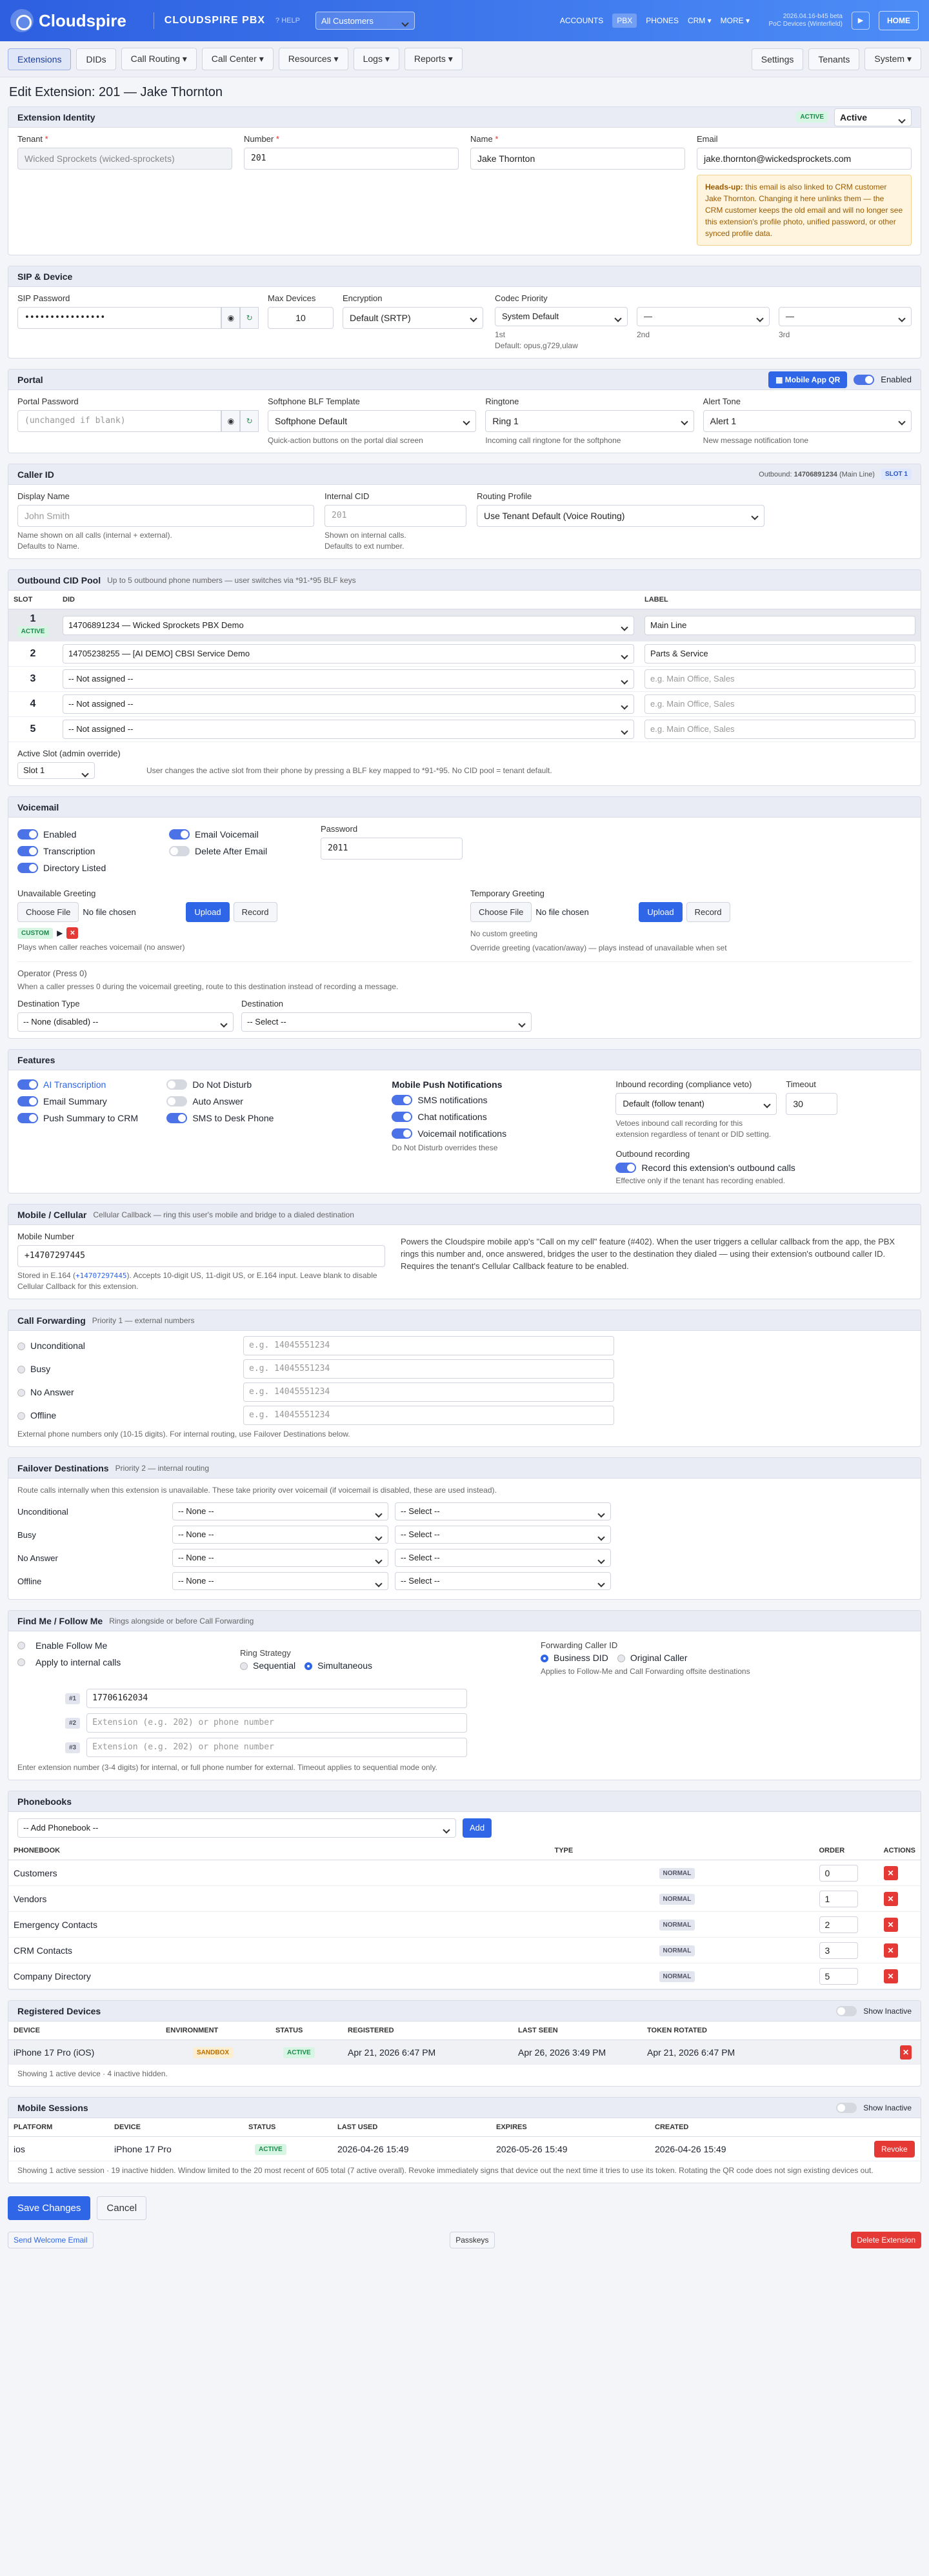  I want to click on order-field: 0, so click(838, 1873).